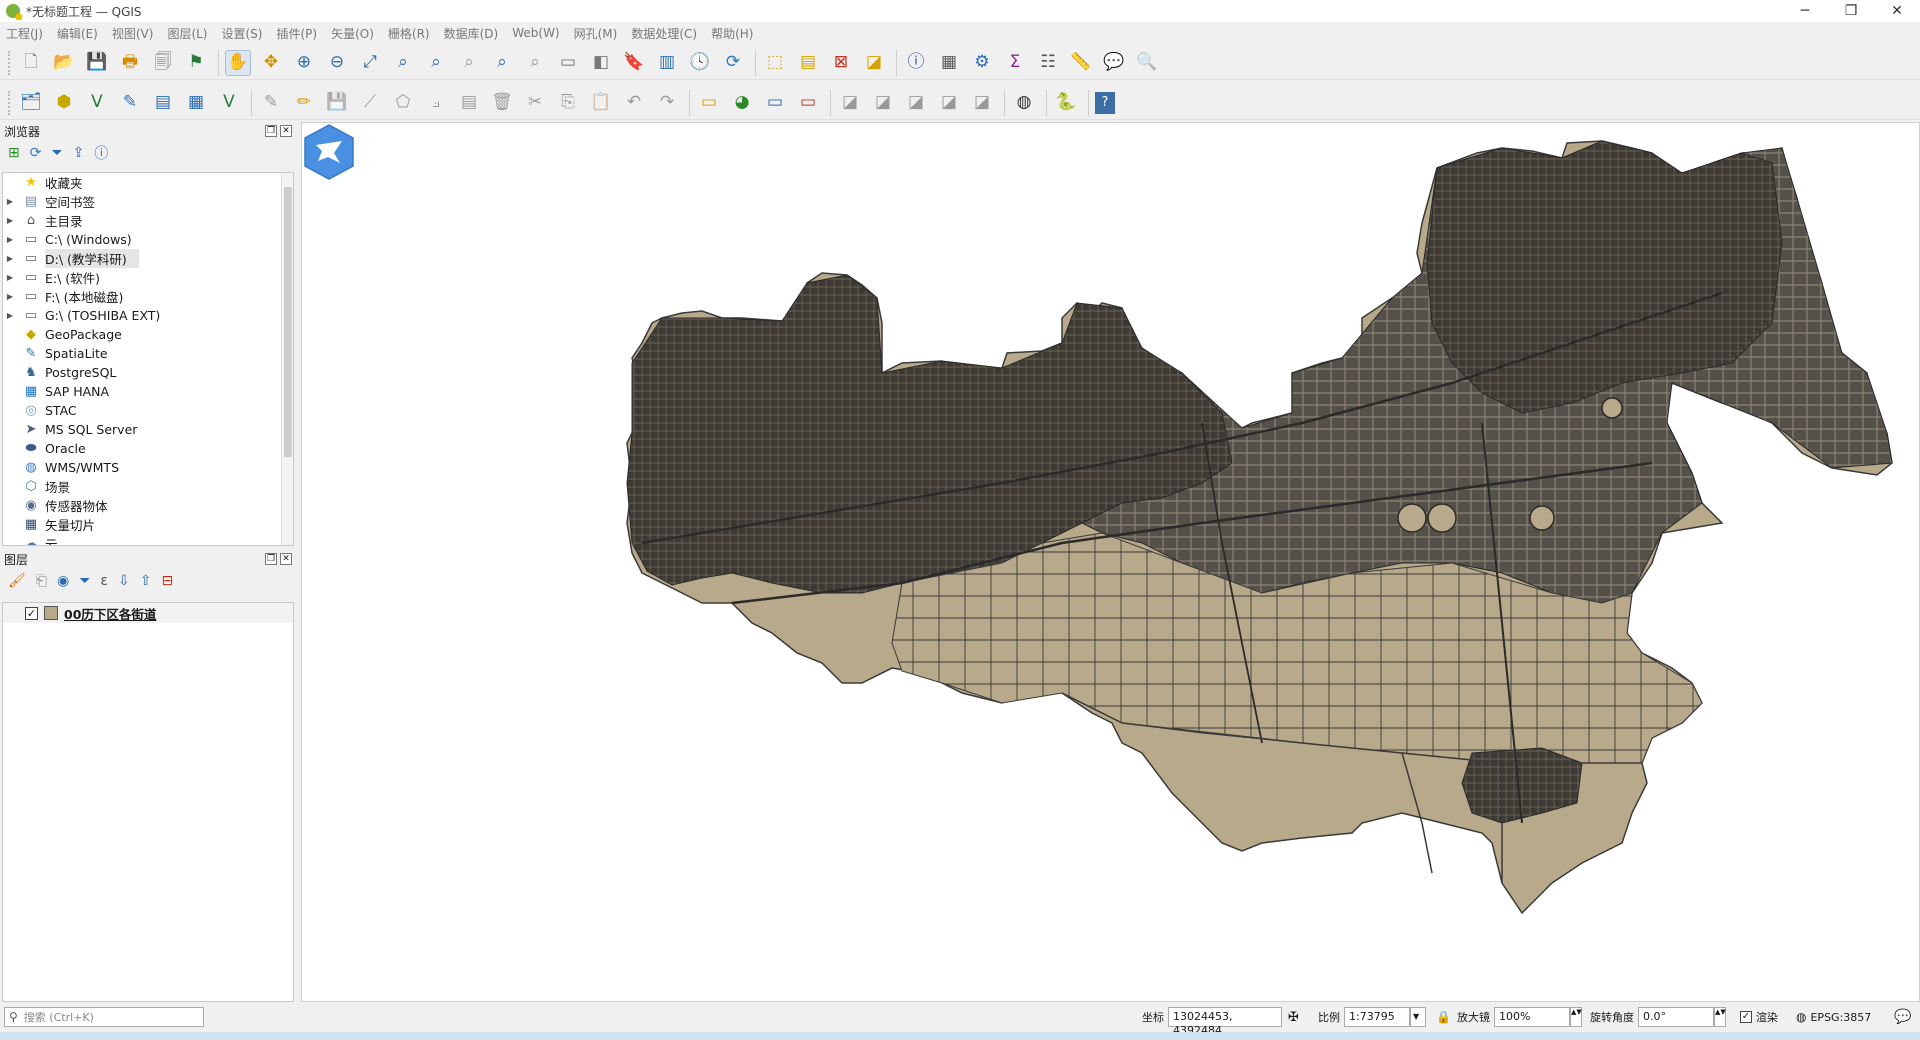 The image size is (1920, 1040). I want to click on digitize-icon: ⟋, so click(370, 103).